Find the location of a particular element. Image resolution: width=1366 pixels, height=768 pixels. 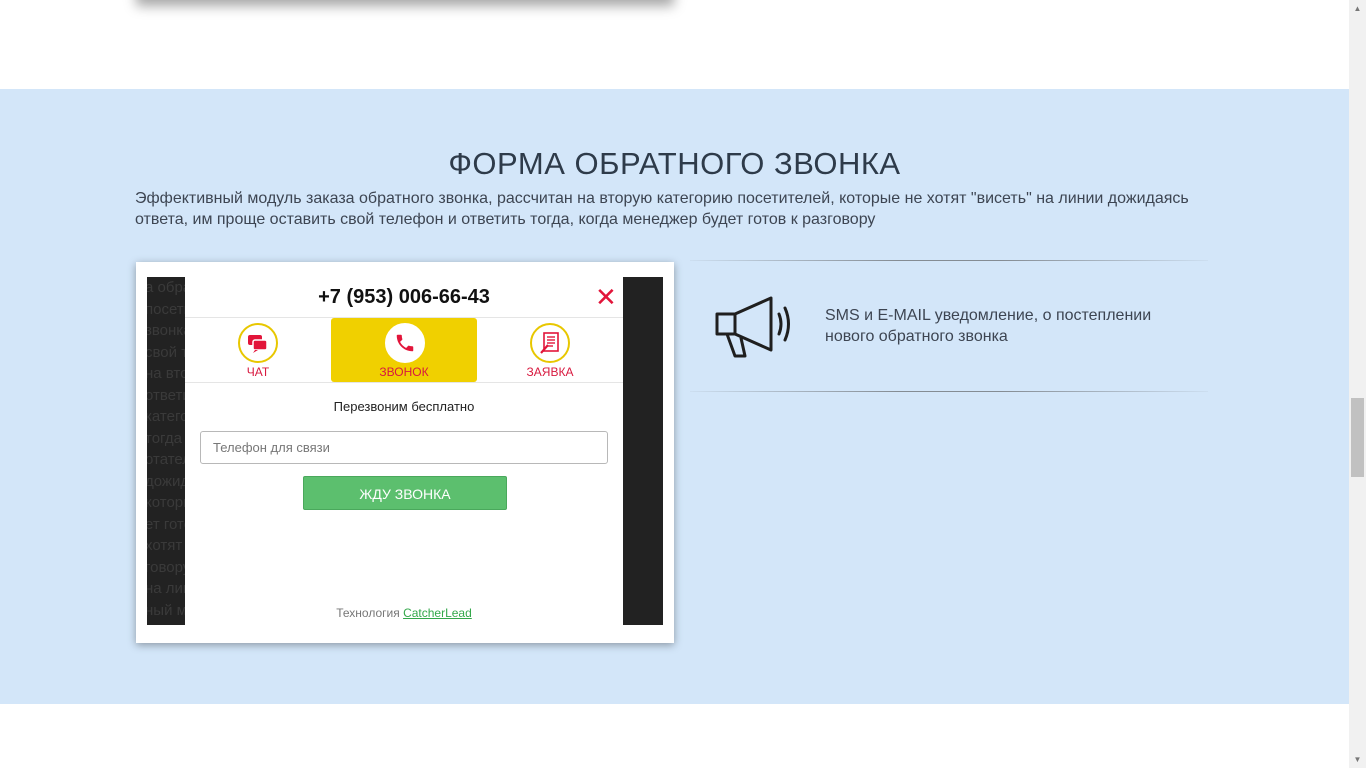

megaphone-icon is located at coordinates (756, 326).